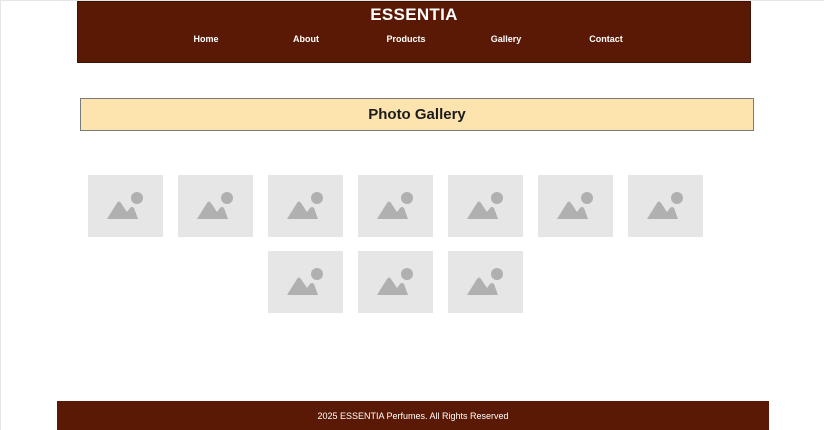 The height and width of the screenshot is (430, 824). I want to click on gallery-banner: Photo Gallery, so click(417, 114).